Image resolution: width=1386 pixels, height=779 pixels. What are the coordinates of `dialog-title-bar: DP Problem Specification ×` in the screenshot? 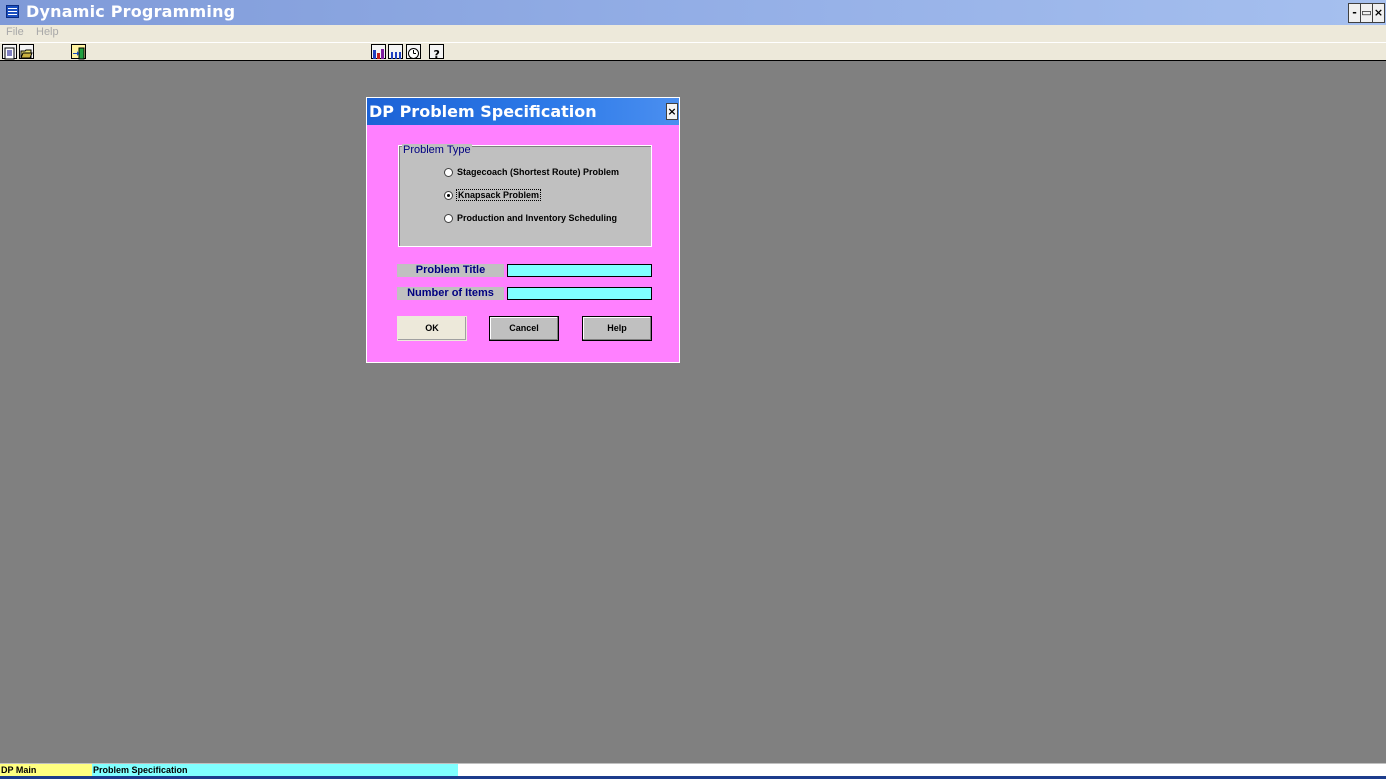 It's located at (523, 111).